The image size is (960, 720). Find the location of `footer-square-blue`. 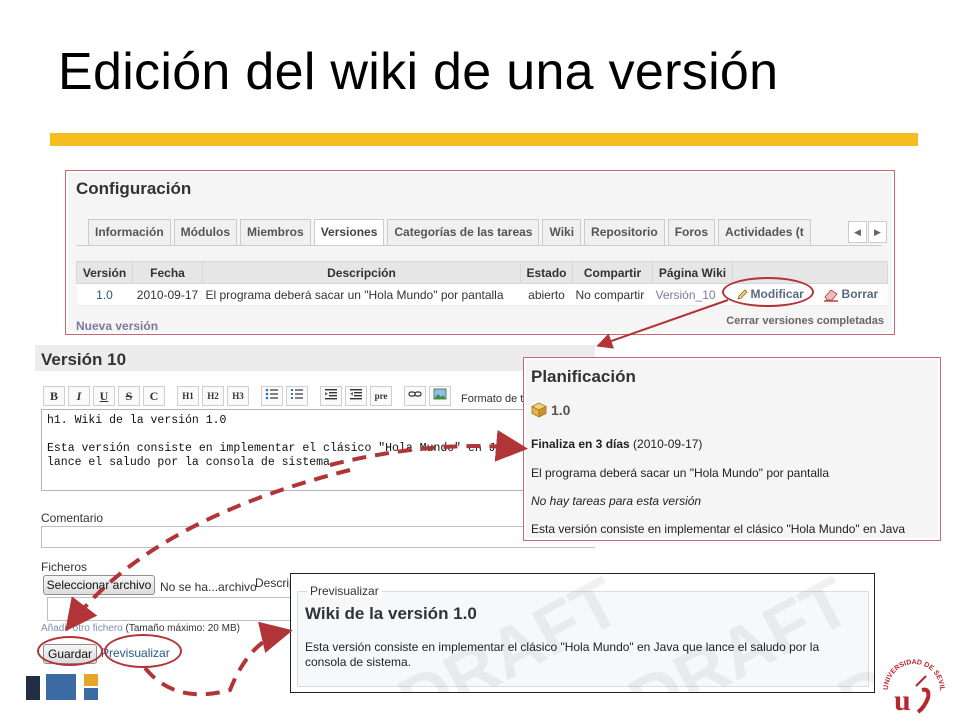

footer-square-blue is located at coordinates (61, 687).